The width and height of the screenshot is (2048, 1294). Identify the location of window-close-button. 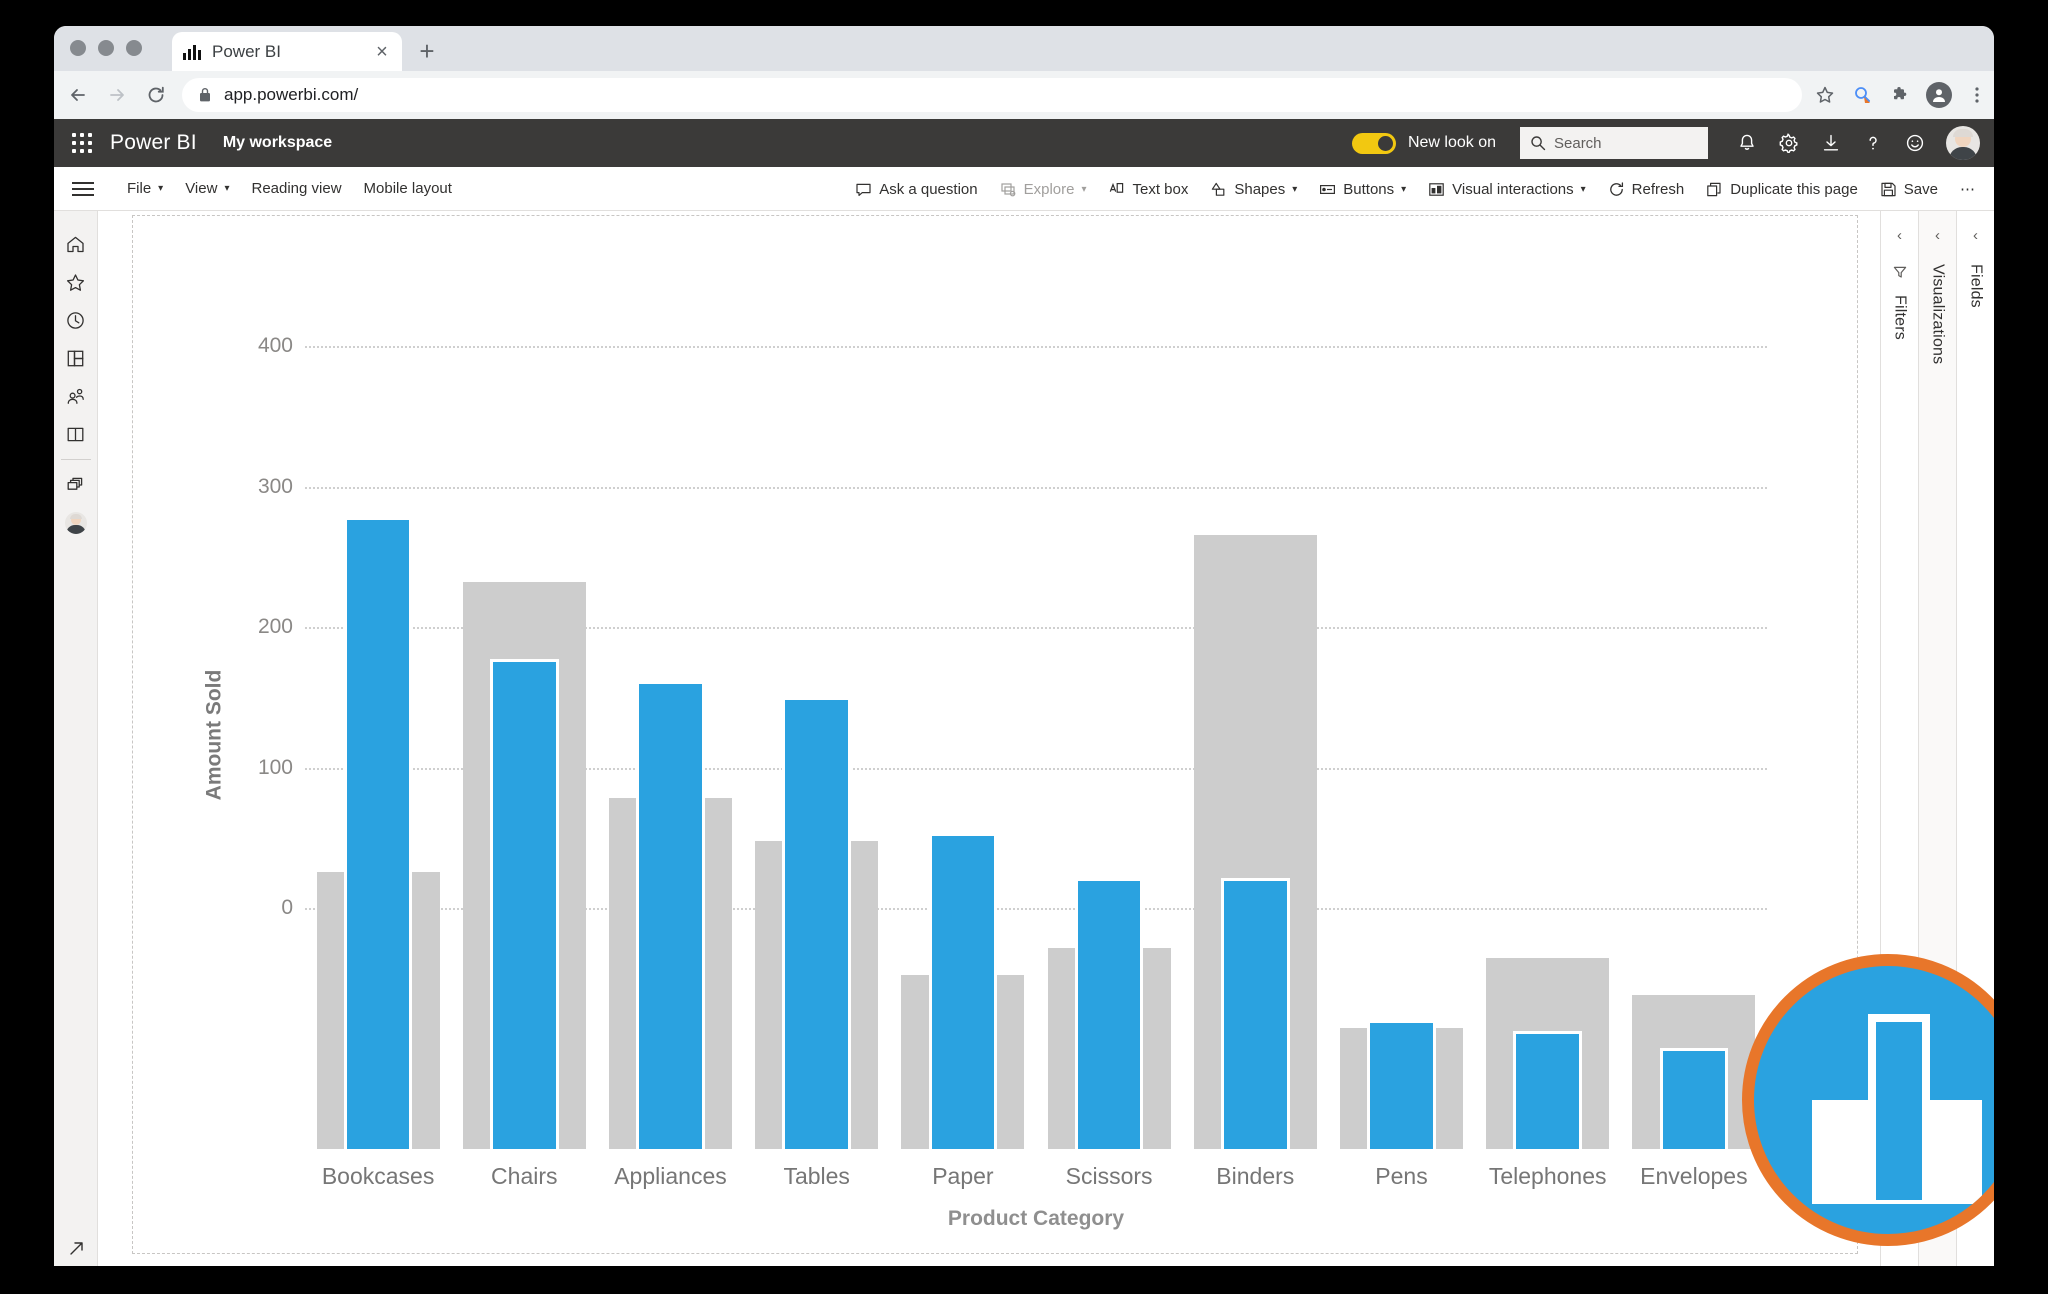
(78, 48).